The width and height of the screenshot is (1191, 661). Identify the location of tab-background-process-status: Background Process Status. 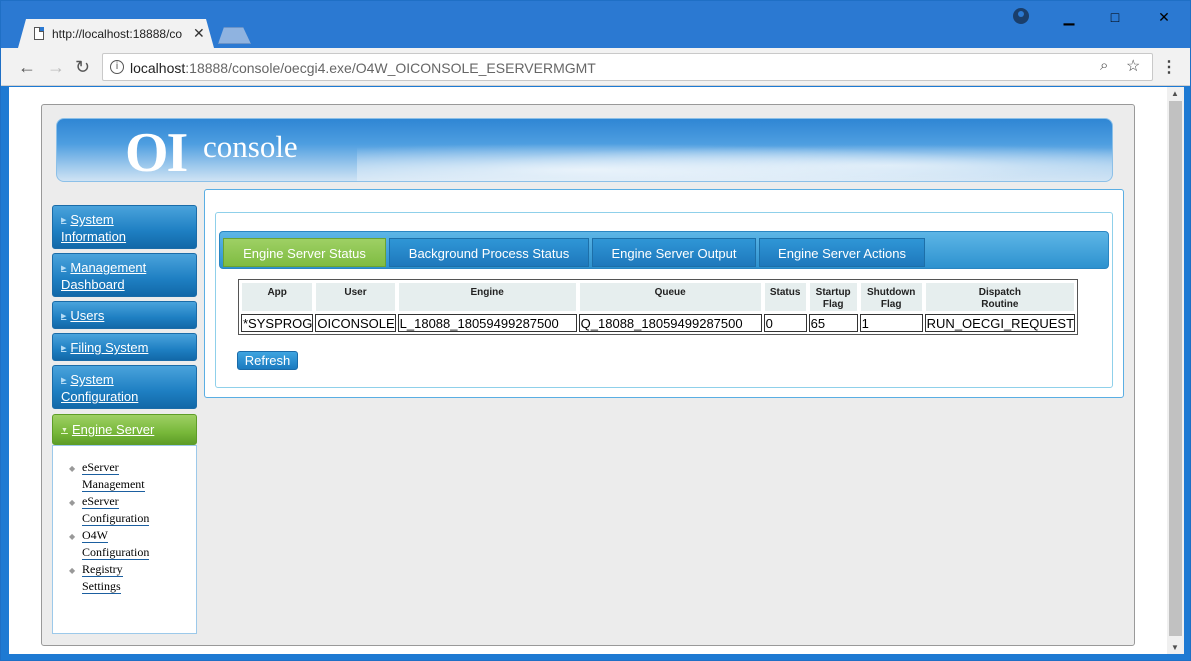
(489, 252).